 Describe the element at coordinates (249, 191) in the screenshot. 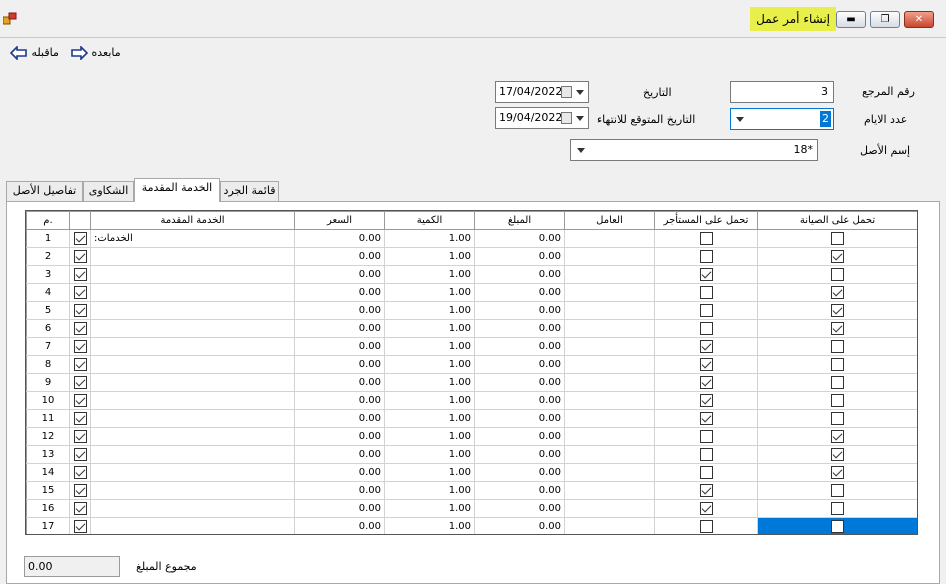

I see `tab-inventory-list: قائمة الجرد` at that location.